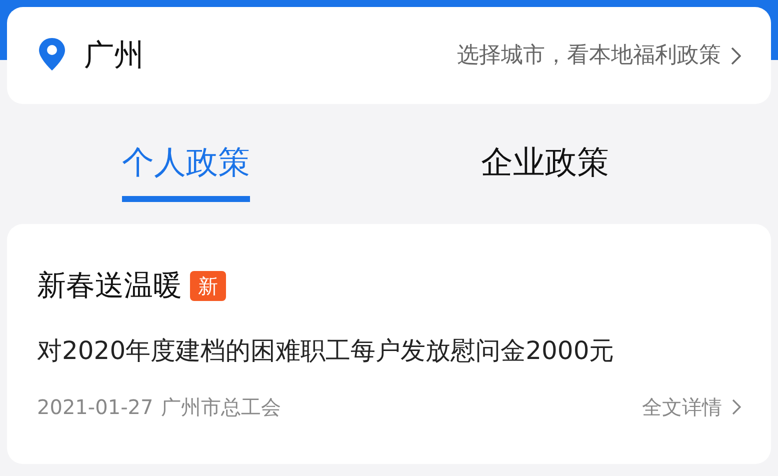 This screenshot has width=778, height=476. I want to click on publisher-name: 广州市总工会, so click(221, 407).